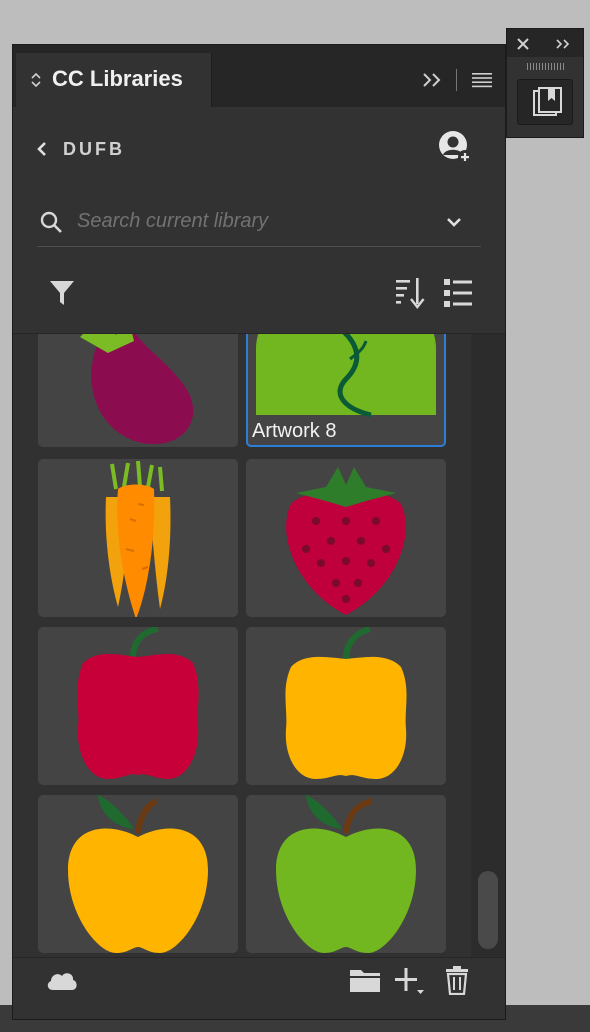 The height and width of the screenshot is (1032, 590). I want to click on asset-tile-carrots, so click(138, 538).